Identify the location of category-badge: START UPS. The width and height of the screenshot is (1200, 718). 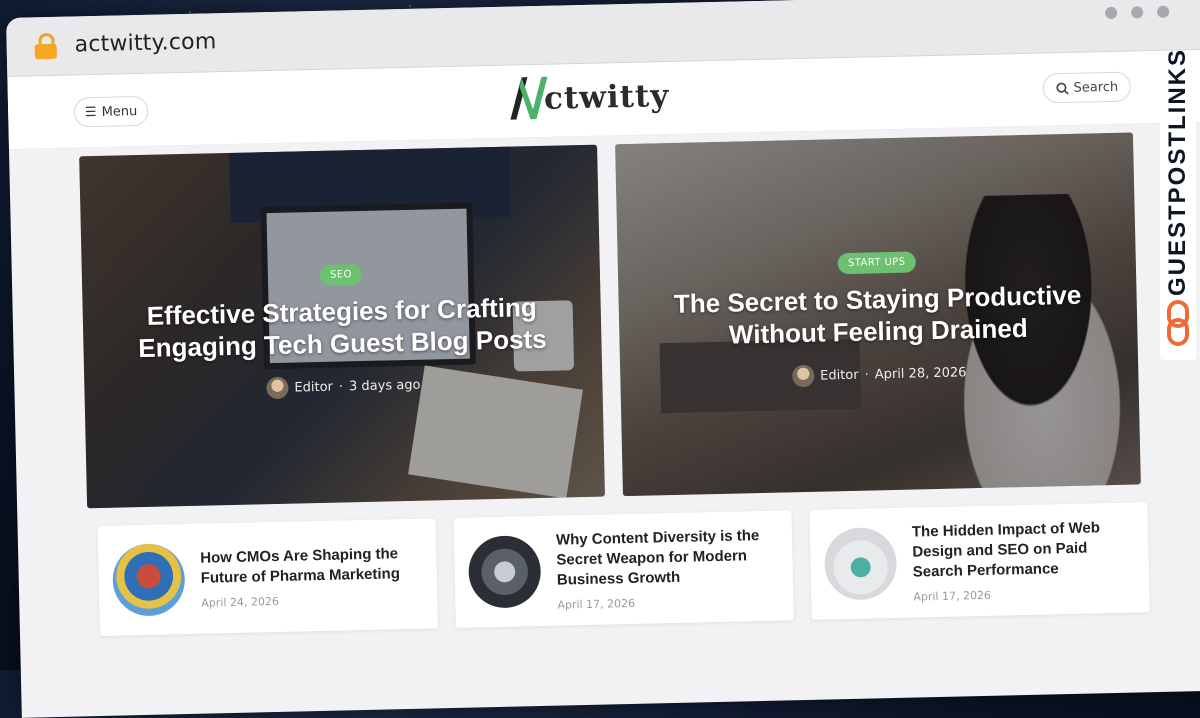
(876, 263).